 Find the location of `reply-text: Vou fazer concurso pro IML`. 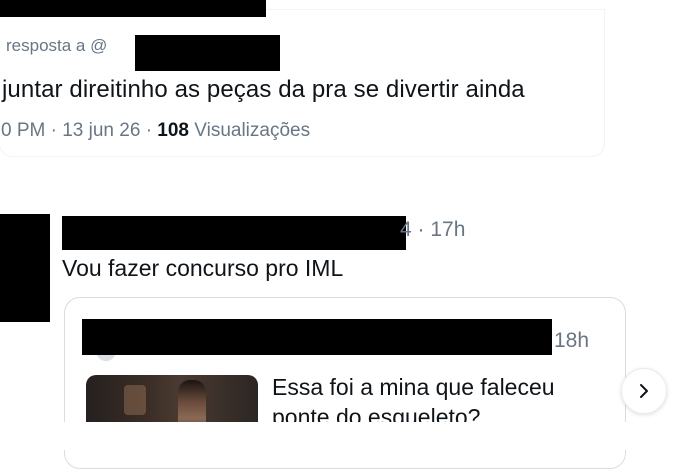

reply-text: Vou fazer concurso pro IML is located at coordinates (203, 268).